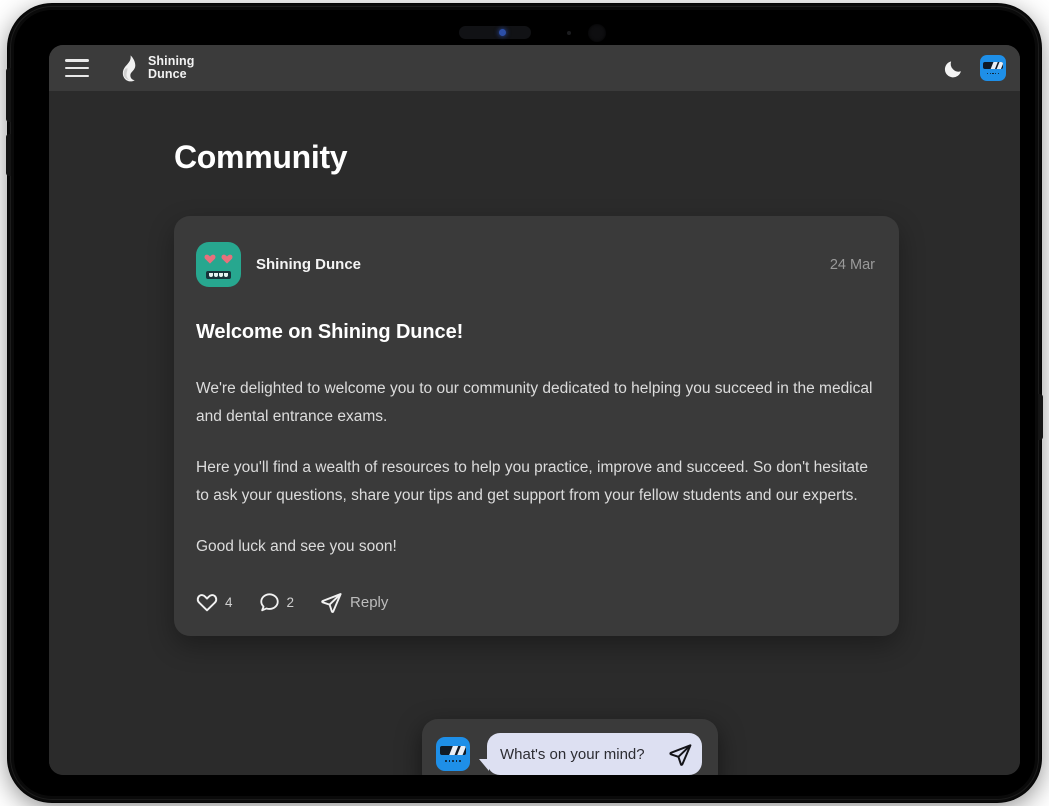  What do you see at coordinates (218, 264) in the screenshot?
I see `post-author-avatar` at bounding box center [218, 264].